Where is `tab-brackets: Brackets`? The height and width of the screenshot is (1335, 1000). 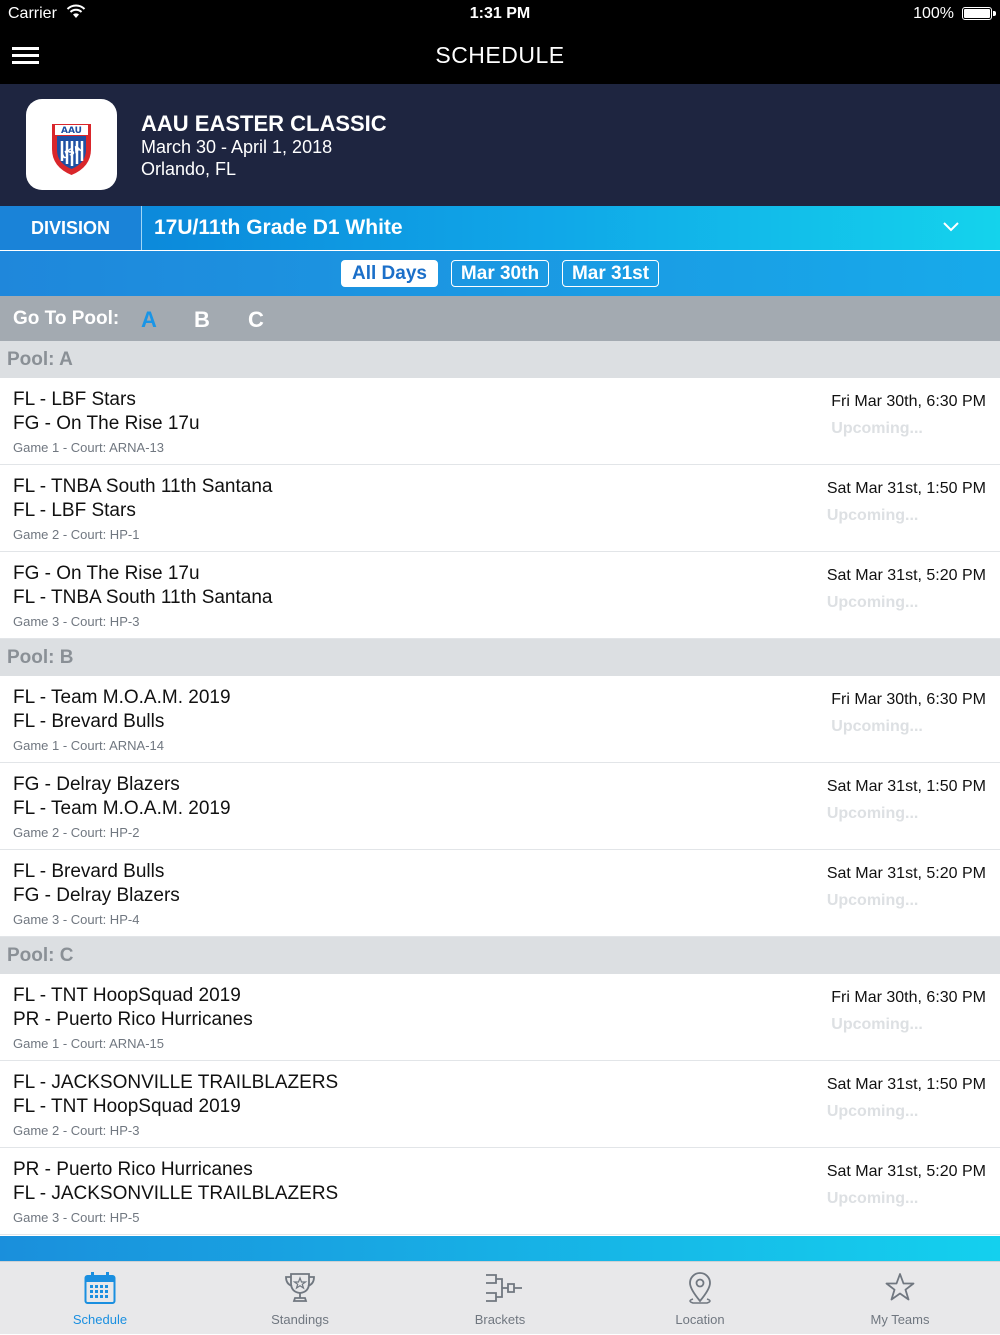 tab-brackets: Brackets is located at coordinates (500, 1298).